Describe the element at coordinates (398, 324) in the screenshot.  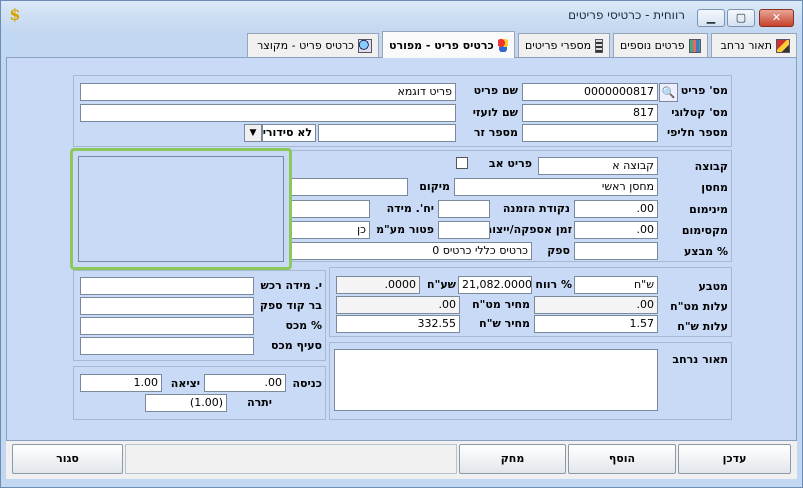
I see `price-nis-input: 332.55` at that location.